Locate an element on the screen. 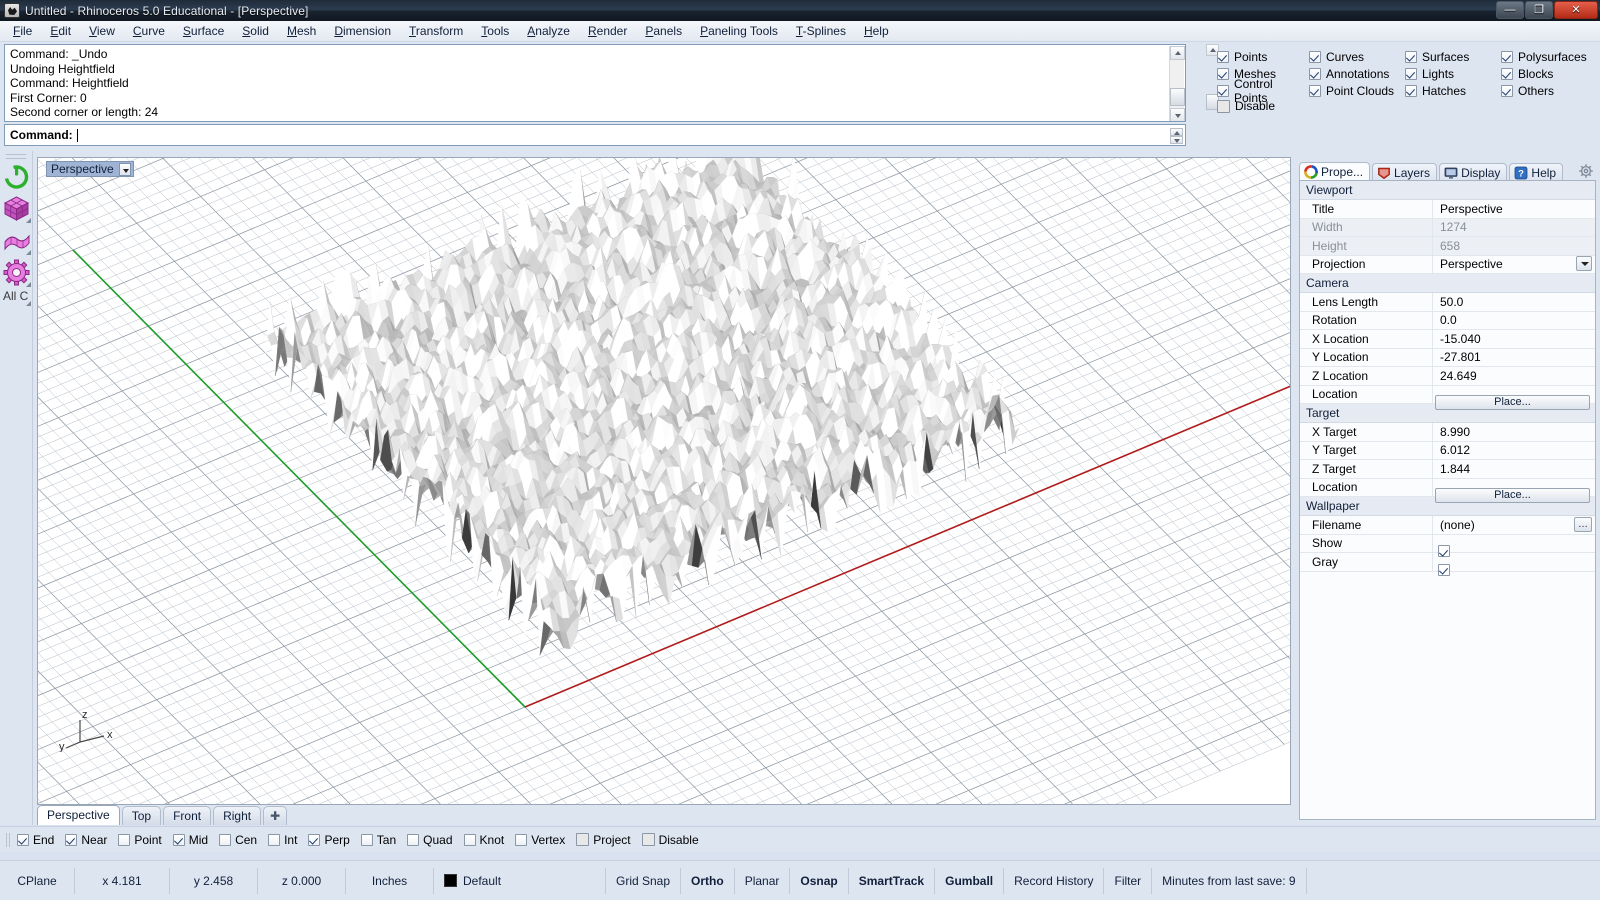 The width and height of the screenshot is (1600, 900). filter-checkbox-polysurfaces: Polysurfaces is located at coordinates (1550, 56).